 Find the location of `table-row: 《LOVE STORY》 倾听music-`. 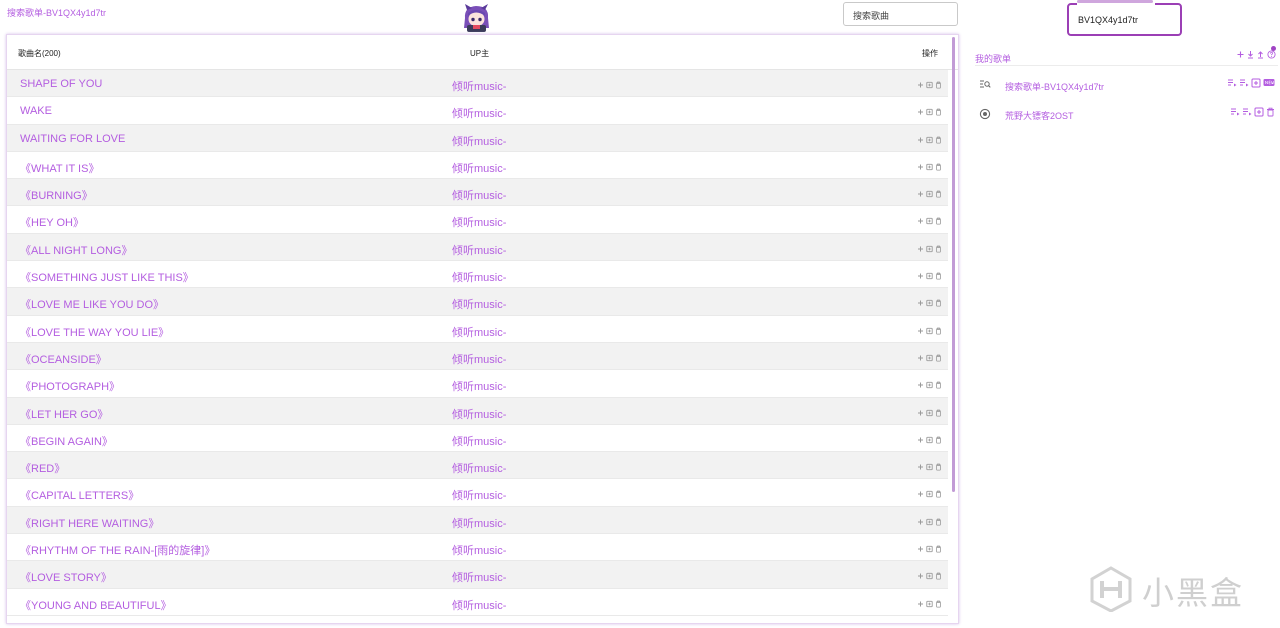

table-row: 《LOVE STORY》 倾听music- is located at coordinates (477, 575).